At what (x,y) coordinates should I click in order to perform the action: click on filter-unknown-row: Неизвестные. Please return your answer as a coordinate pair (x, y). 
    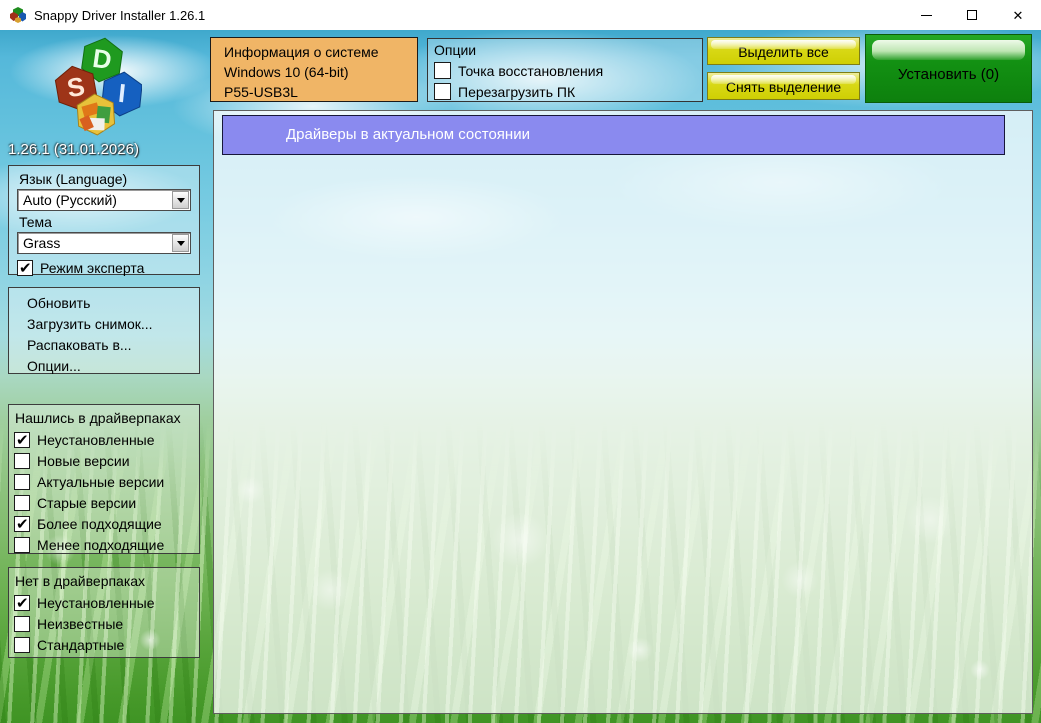
    Looking at the image, I should click on (104, 623).